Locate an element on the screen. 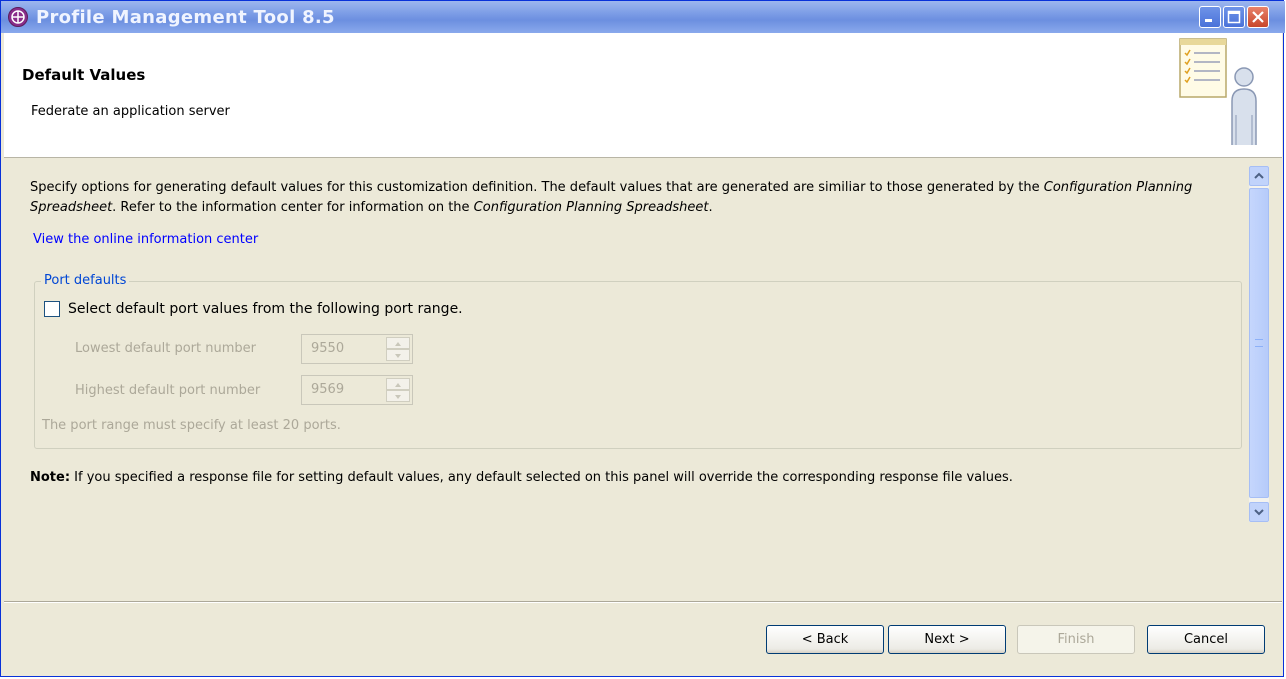 This screenshot has width=1286, height=679. highest-port-decrement is located at coordinates (398, 396).